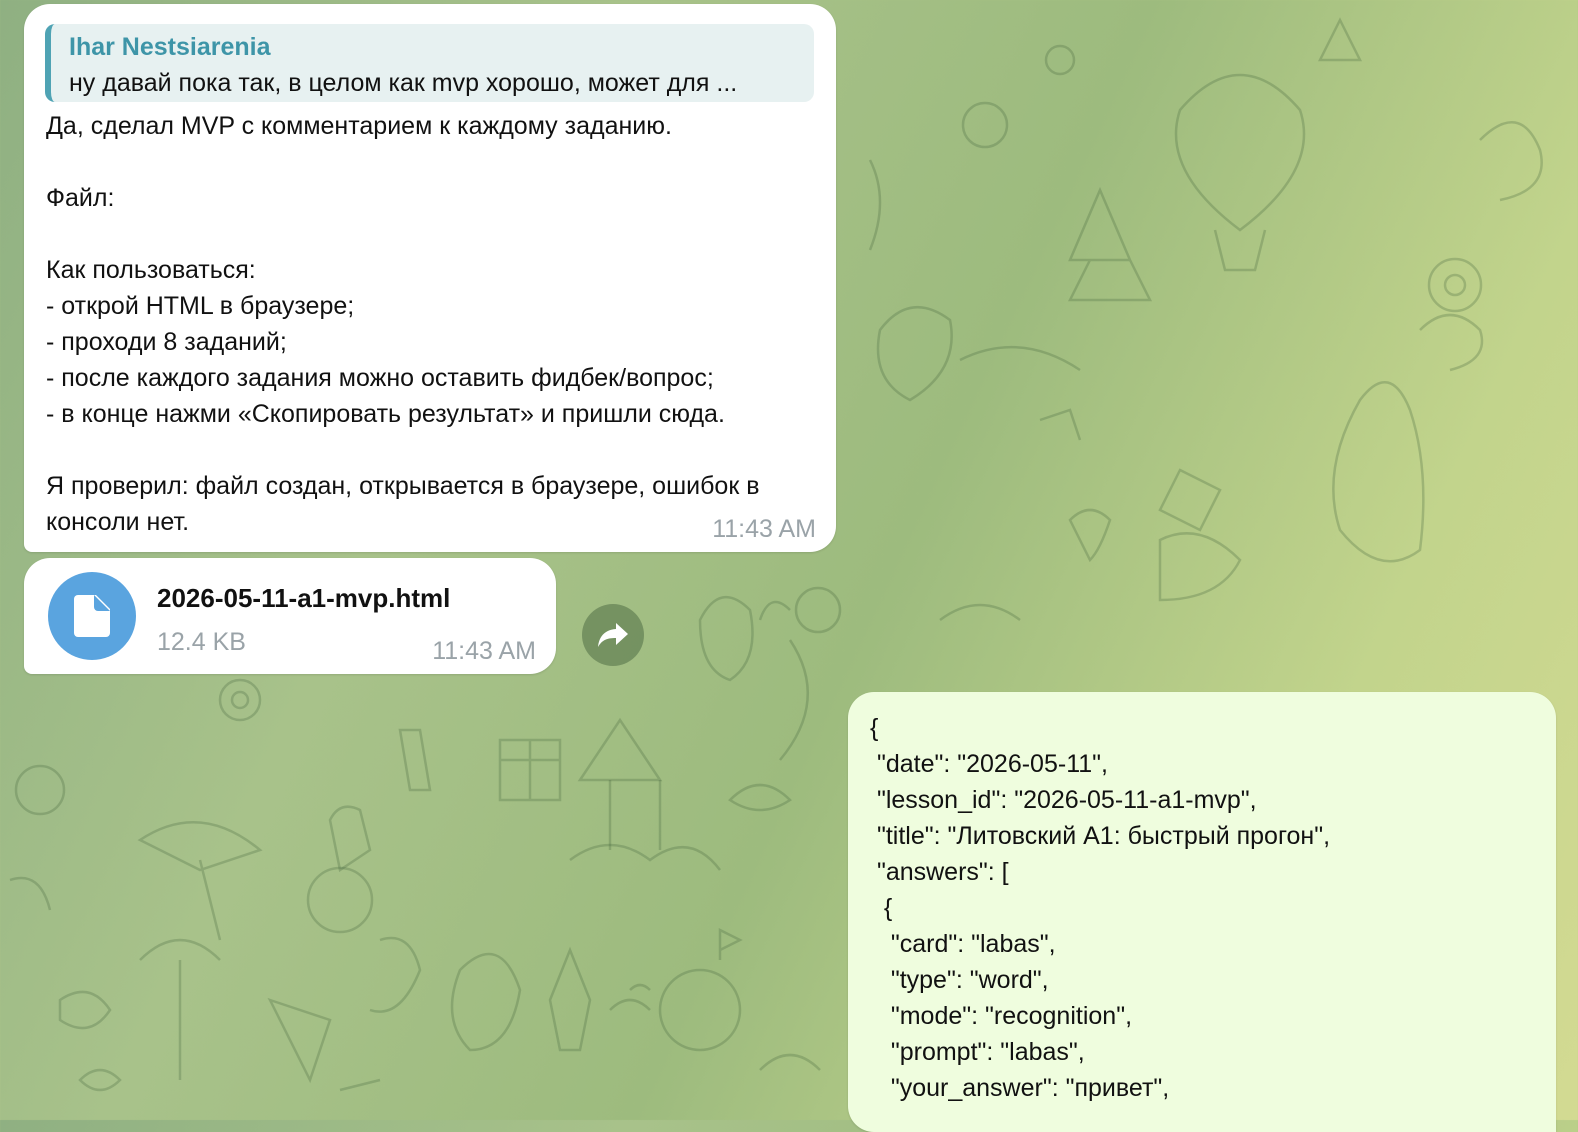  What do you see at coordinates (170, 47) in the screenshot?
I see `reply-author: Ihar Nestsiarenia` at bounding box center [170, 47].